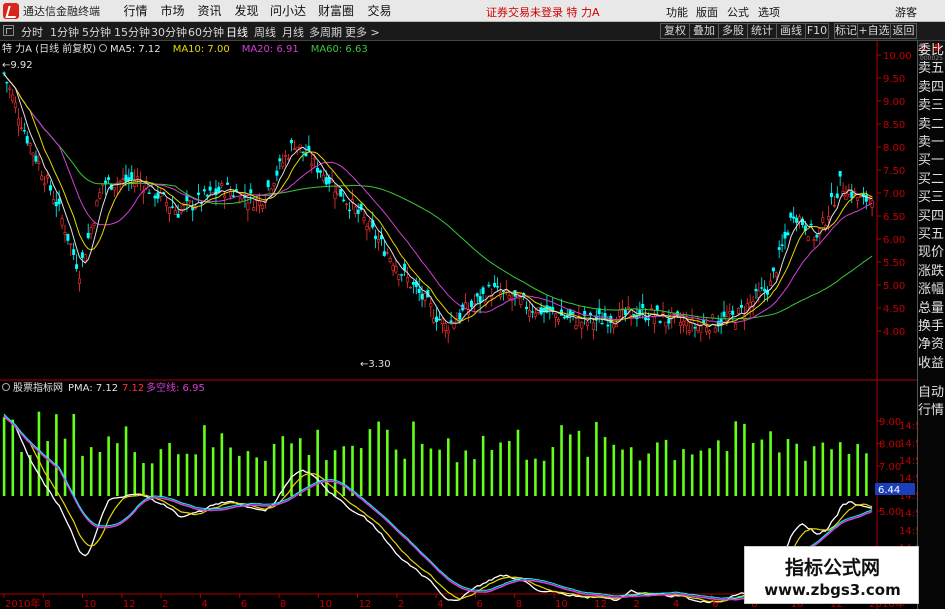 The width and height of the screenshot is (945, 609). Describe the element at coordinates (931, 253) in the screenshot. I see `sidebar-item-11: 现价` at that location.